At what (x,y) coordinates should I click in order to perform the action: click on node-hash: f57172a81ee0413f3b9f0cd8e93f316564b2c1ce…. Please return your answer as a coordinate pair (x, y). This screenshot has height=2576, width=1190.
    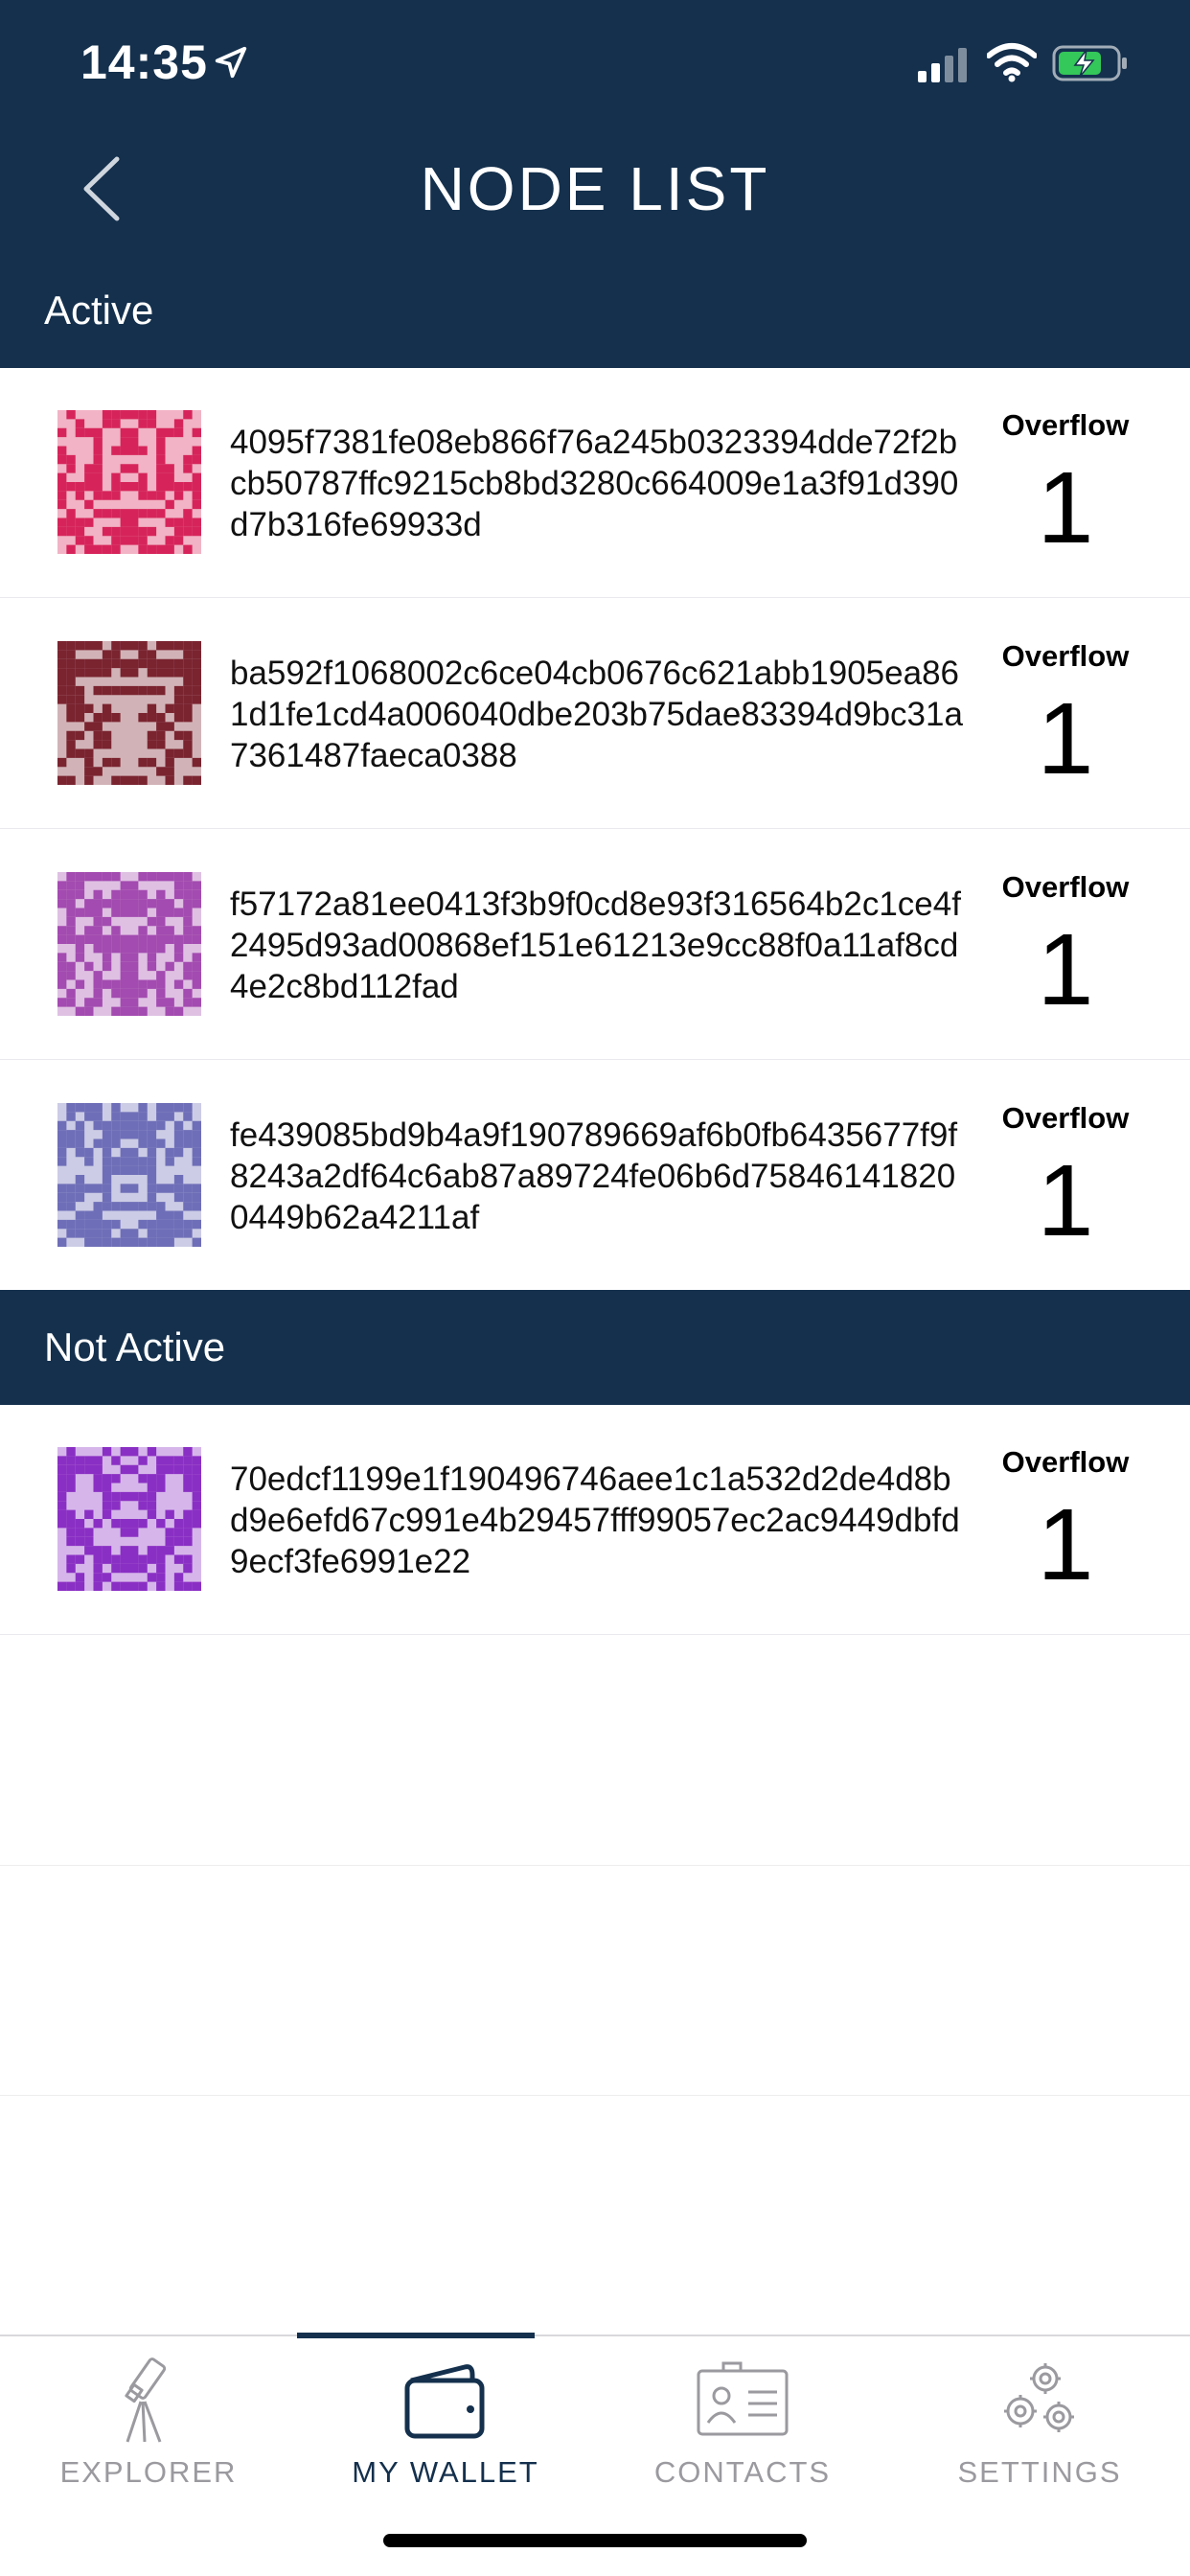
    Looking at the image, I should click on (595, 945).